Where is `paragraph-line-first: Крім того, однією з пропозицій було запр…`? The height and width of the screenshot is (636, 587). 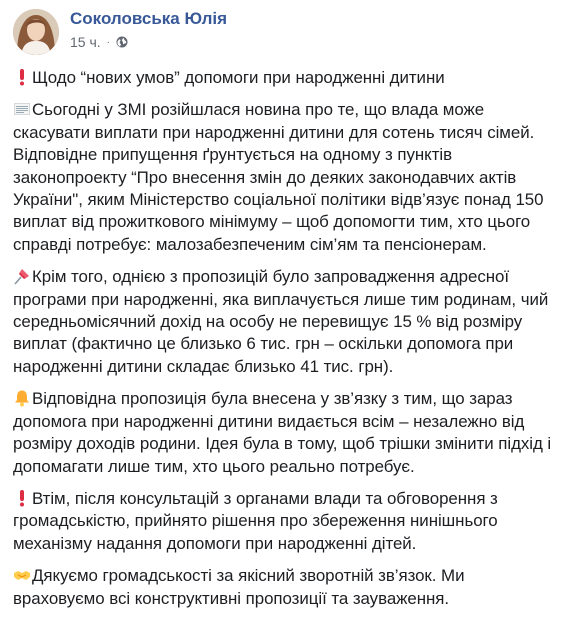
paragraph-line-first: Крім того, однією з пропозицій було запр… is located at coordinates (294, 277).